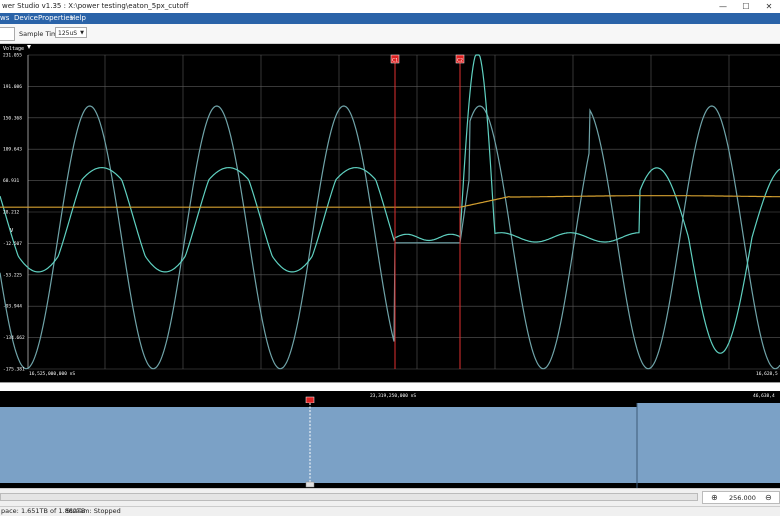 The height and width of the screenshot is (516, 780). I want to click on menu-properties: Properties, so click(55, 18).